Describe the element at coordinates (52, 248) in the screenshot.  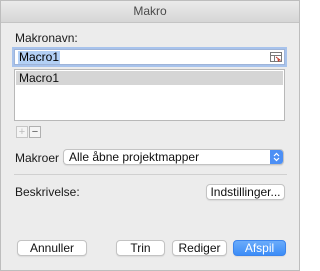
I see `cancel-button: Annuller` at that location.